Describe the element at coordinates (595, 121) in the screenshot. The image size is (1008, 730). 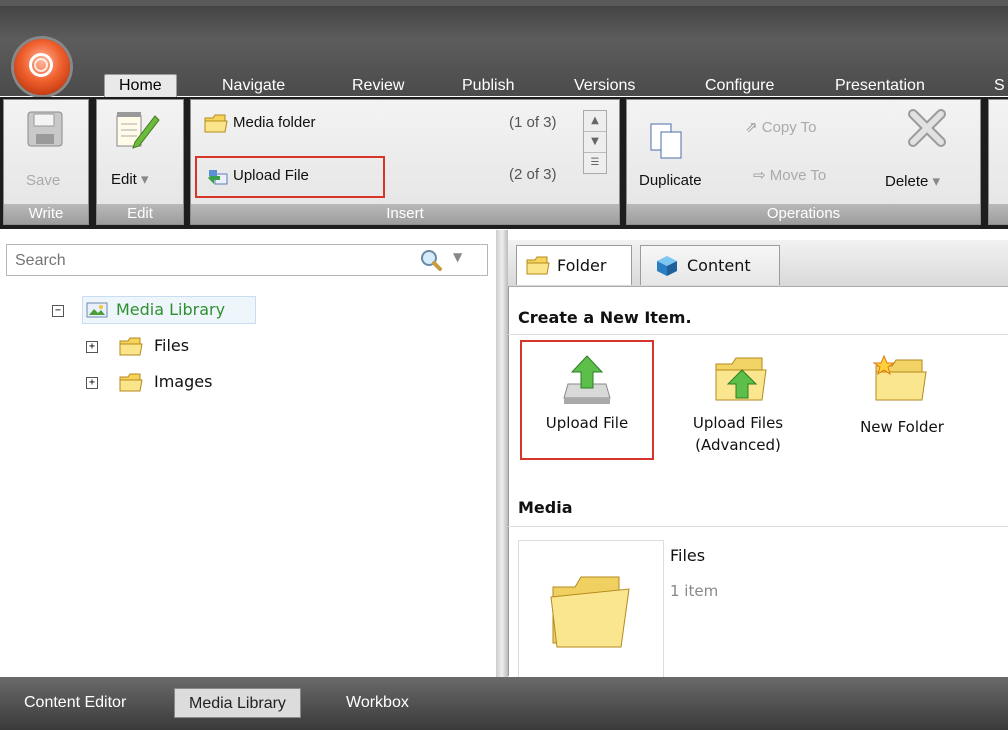
I see `gallery-scroll-up-button: ▲` at that location.